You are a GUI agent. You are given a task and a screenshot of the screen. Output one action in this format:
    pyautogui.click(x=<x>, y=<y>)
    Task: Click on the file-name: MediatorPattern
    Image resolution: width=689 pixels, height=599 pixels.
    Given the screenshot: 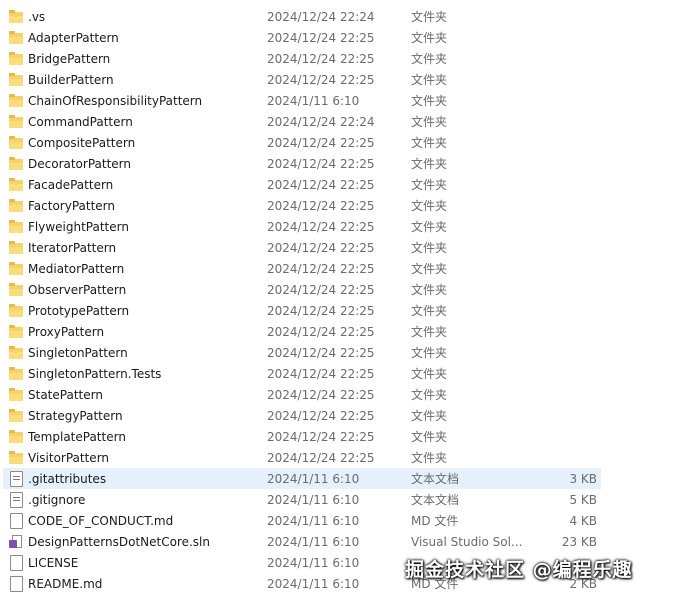 What is the action you would take?
    pyautogui.click(x=76, y=268)
    